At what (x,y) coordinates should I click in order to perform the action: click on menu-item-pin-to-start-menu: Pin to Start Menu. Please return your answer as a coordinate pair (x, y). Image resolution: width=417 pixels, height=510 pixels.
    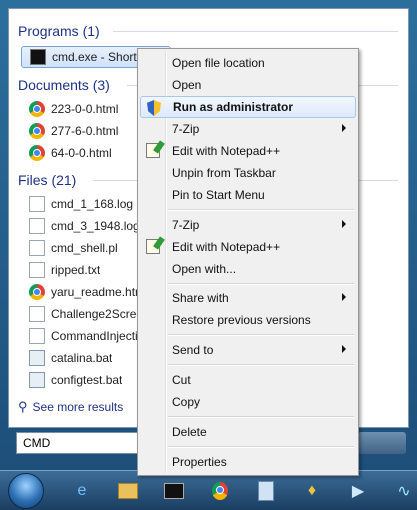
    Looking at the image, I should click on (248, 195).